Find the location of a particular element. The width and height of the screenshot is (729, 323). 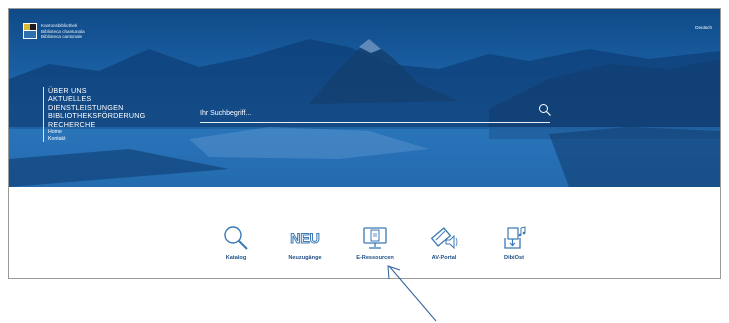

app-e-ressourcen: E-Ressourcen is located at coordinates (375, 242).